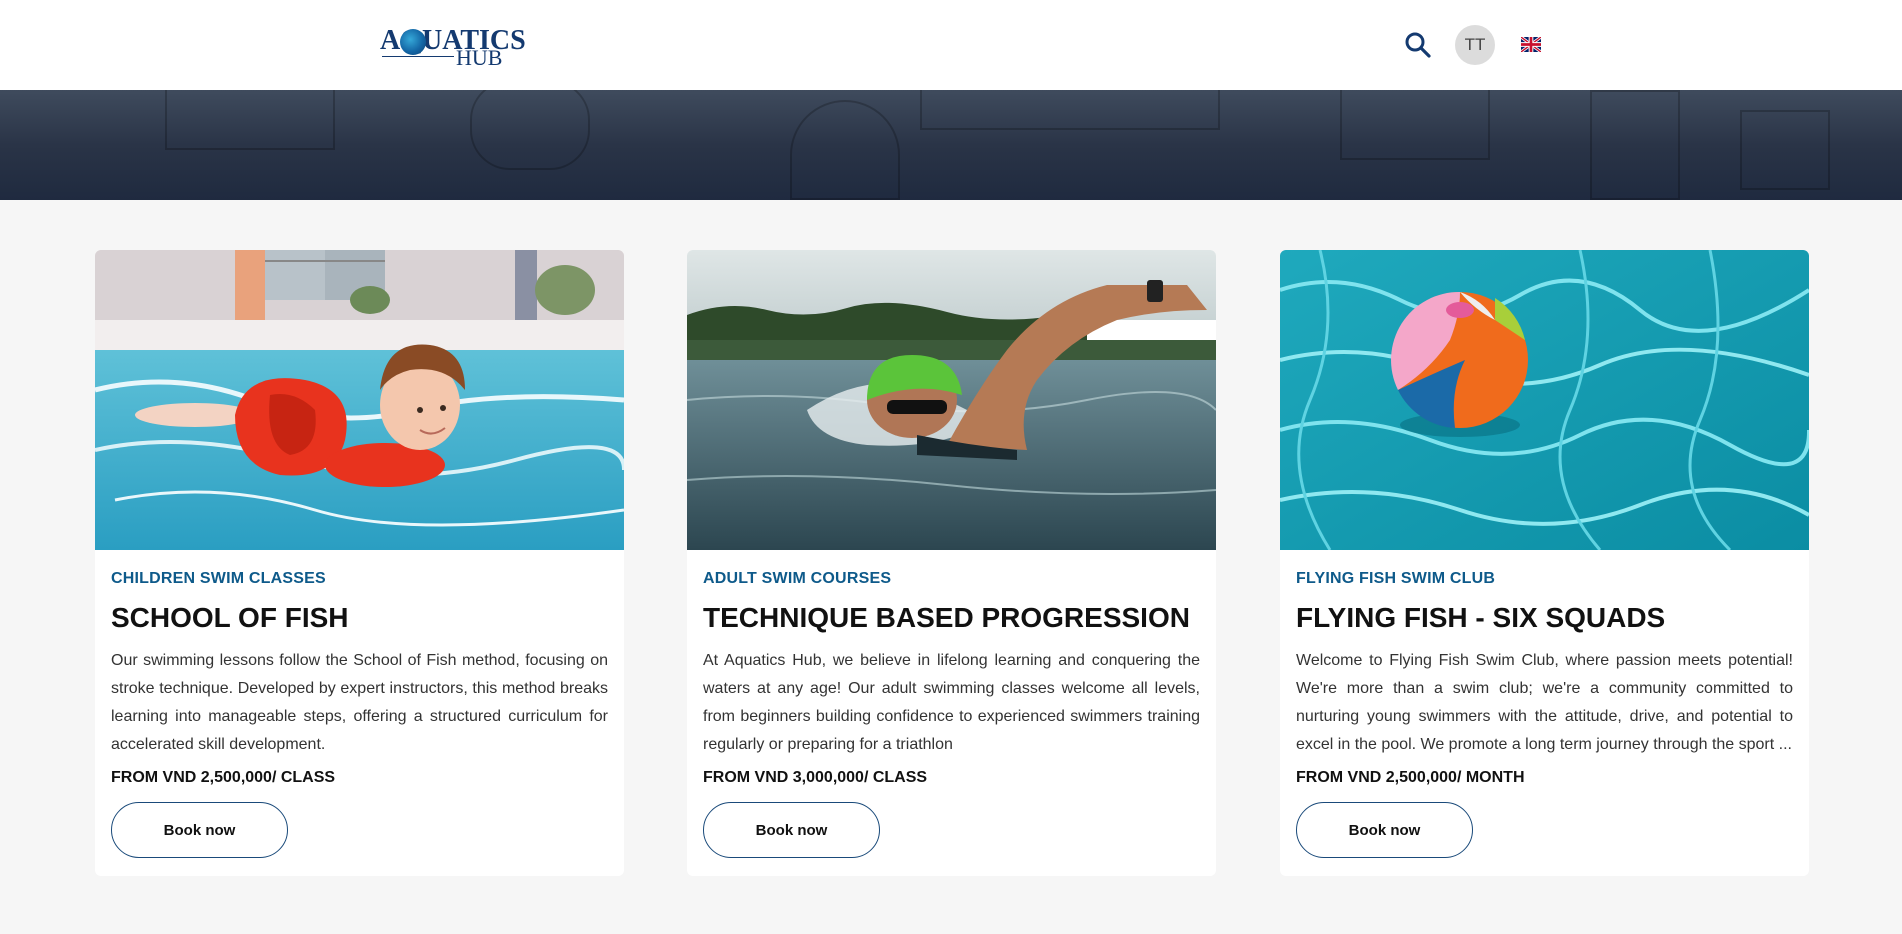  Describe the element at coordinates (815, 777) in the screenshot. I see `card-price: FROM VND 3,000,000/ CLASS` at that location.